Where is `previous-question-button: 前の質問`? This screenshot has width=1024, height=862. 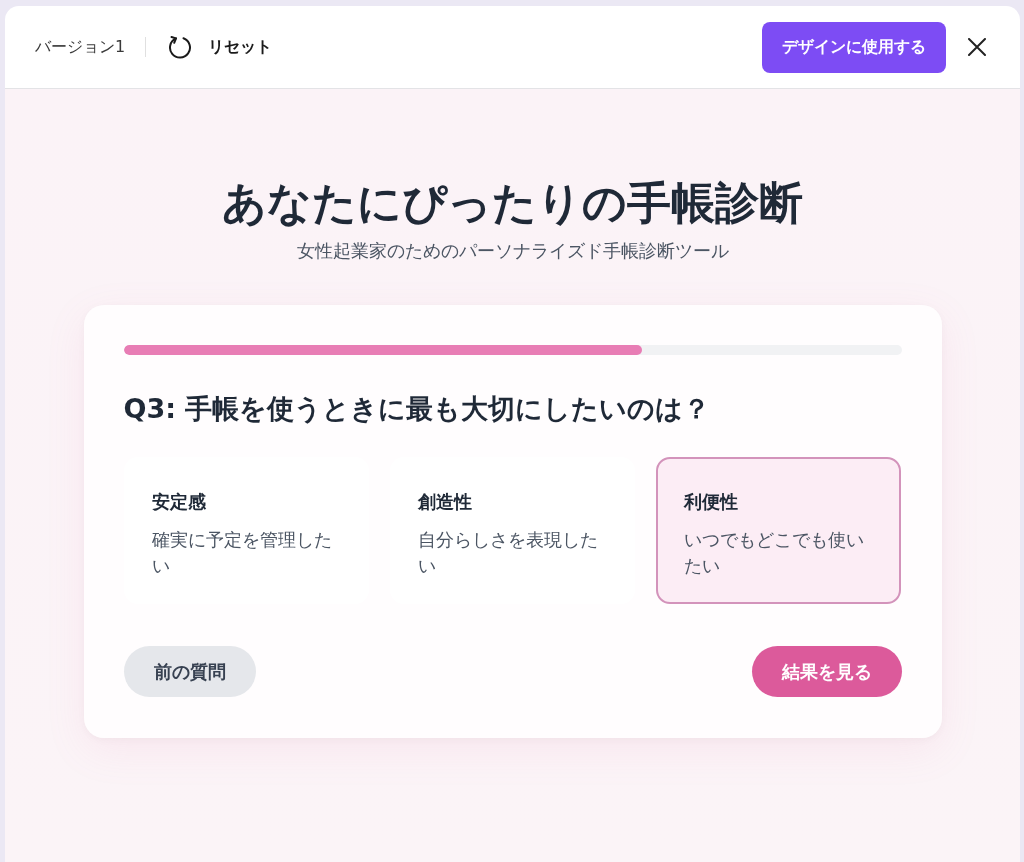
previous-question-button: 前の質問 is located at coordinates (189, 671).